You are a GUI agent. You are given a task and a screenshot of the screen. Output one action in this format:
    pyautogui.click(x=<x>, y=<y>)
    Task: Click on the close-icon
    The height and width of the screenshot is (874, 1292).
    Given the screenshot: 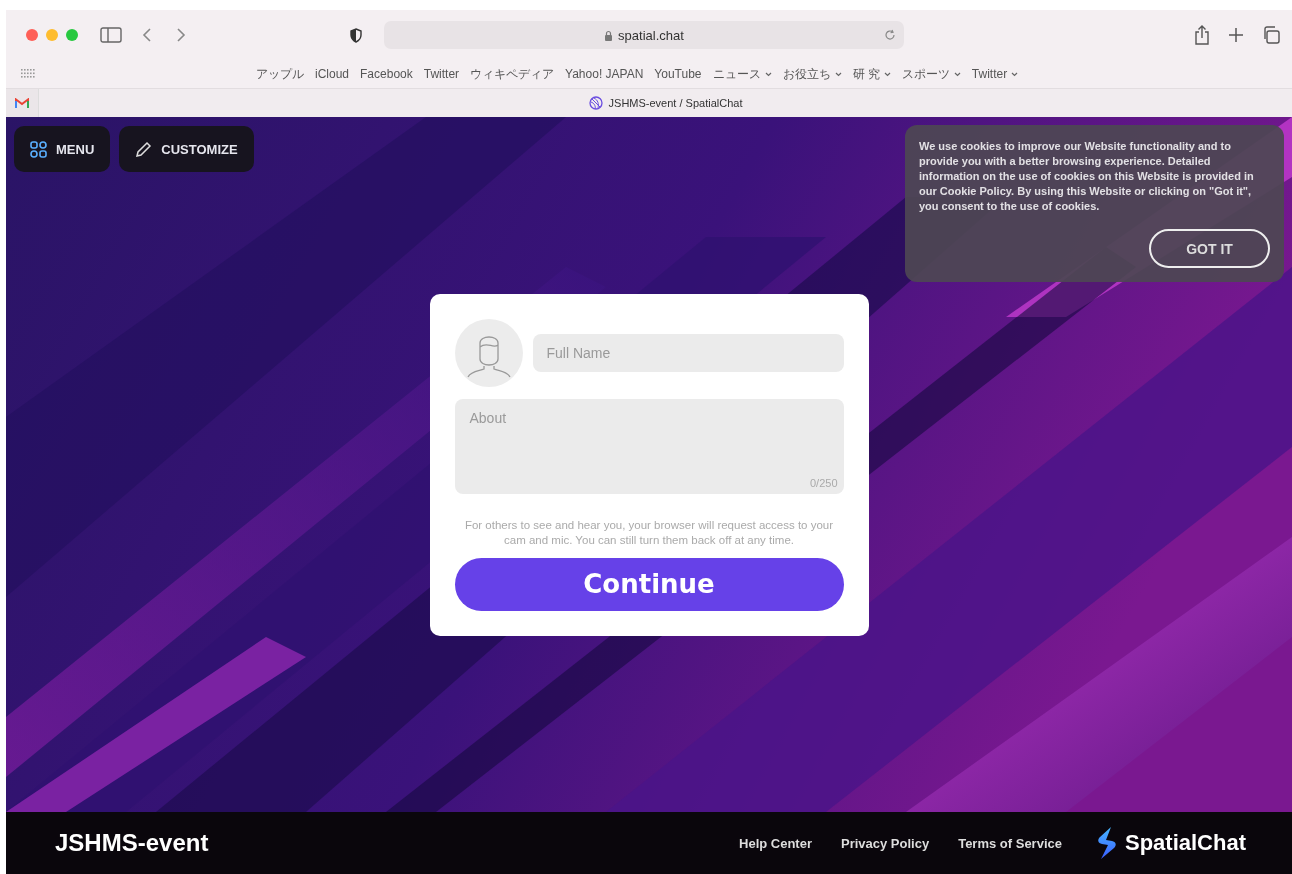 What is the action you would take?
    pyautogui.click(x=32, y=35)
    